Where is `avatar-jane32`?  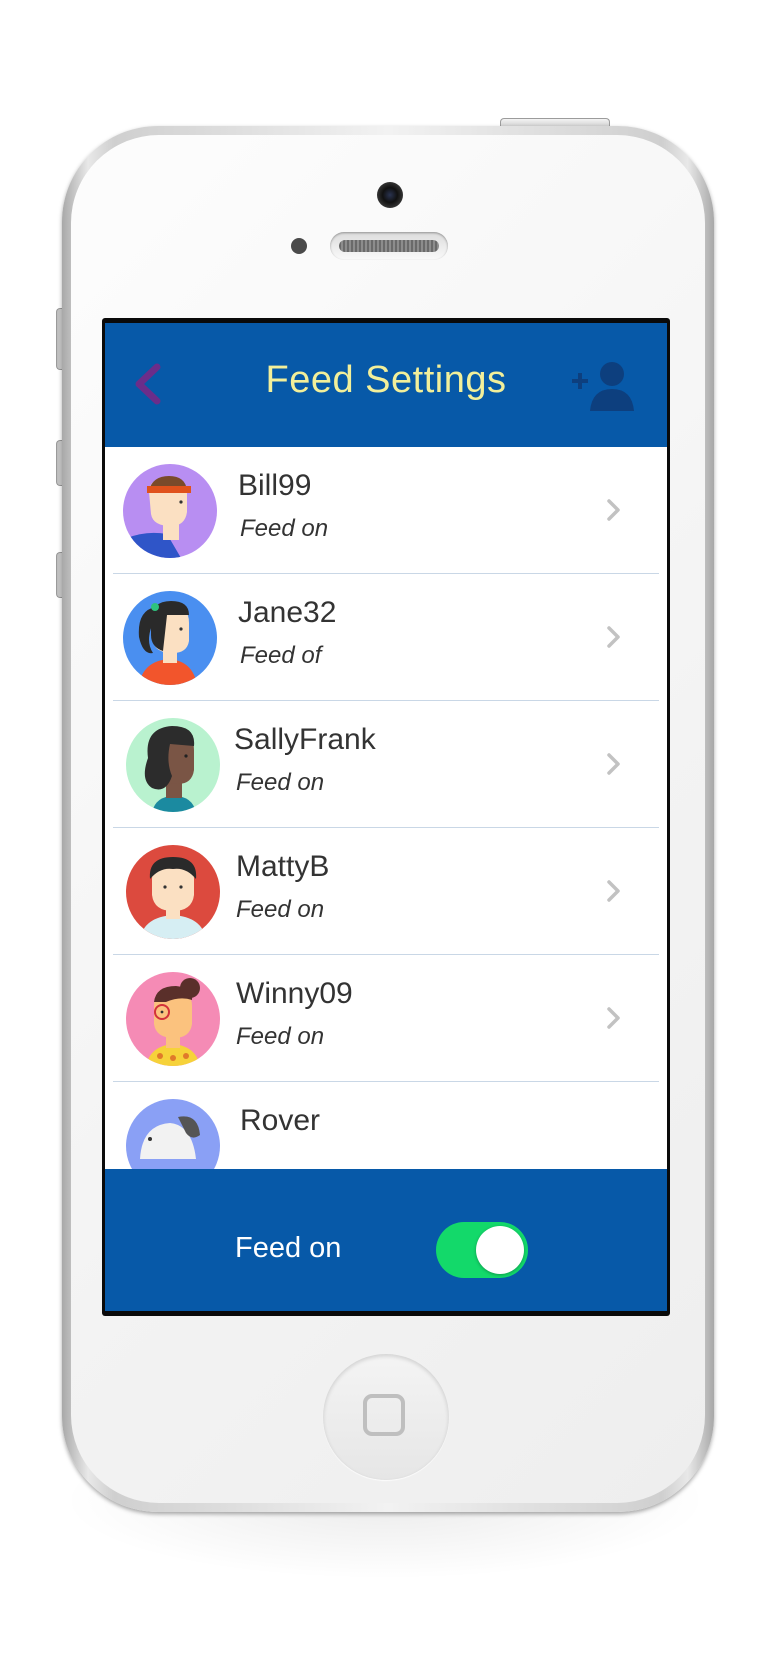
avatar-jane32 is located at coordinates (170, 638).